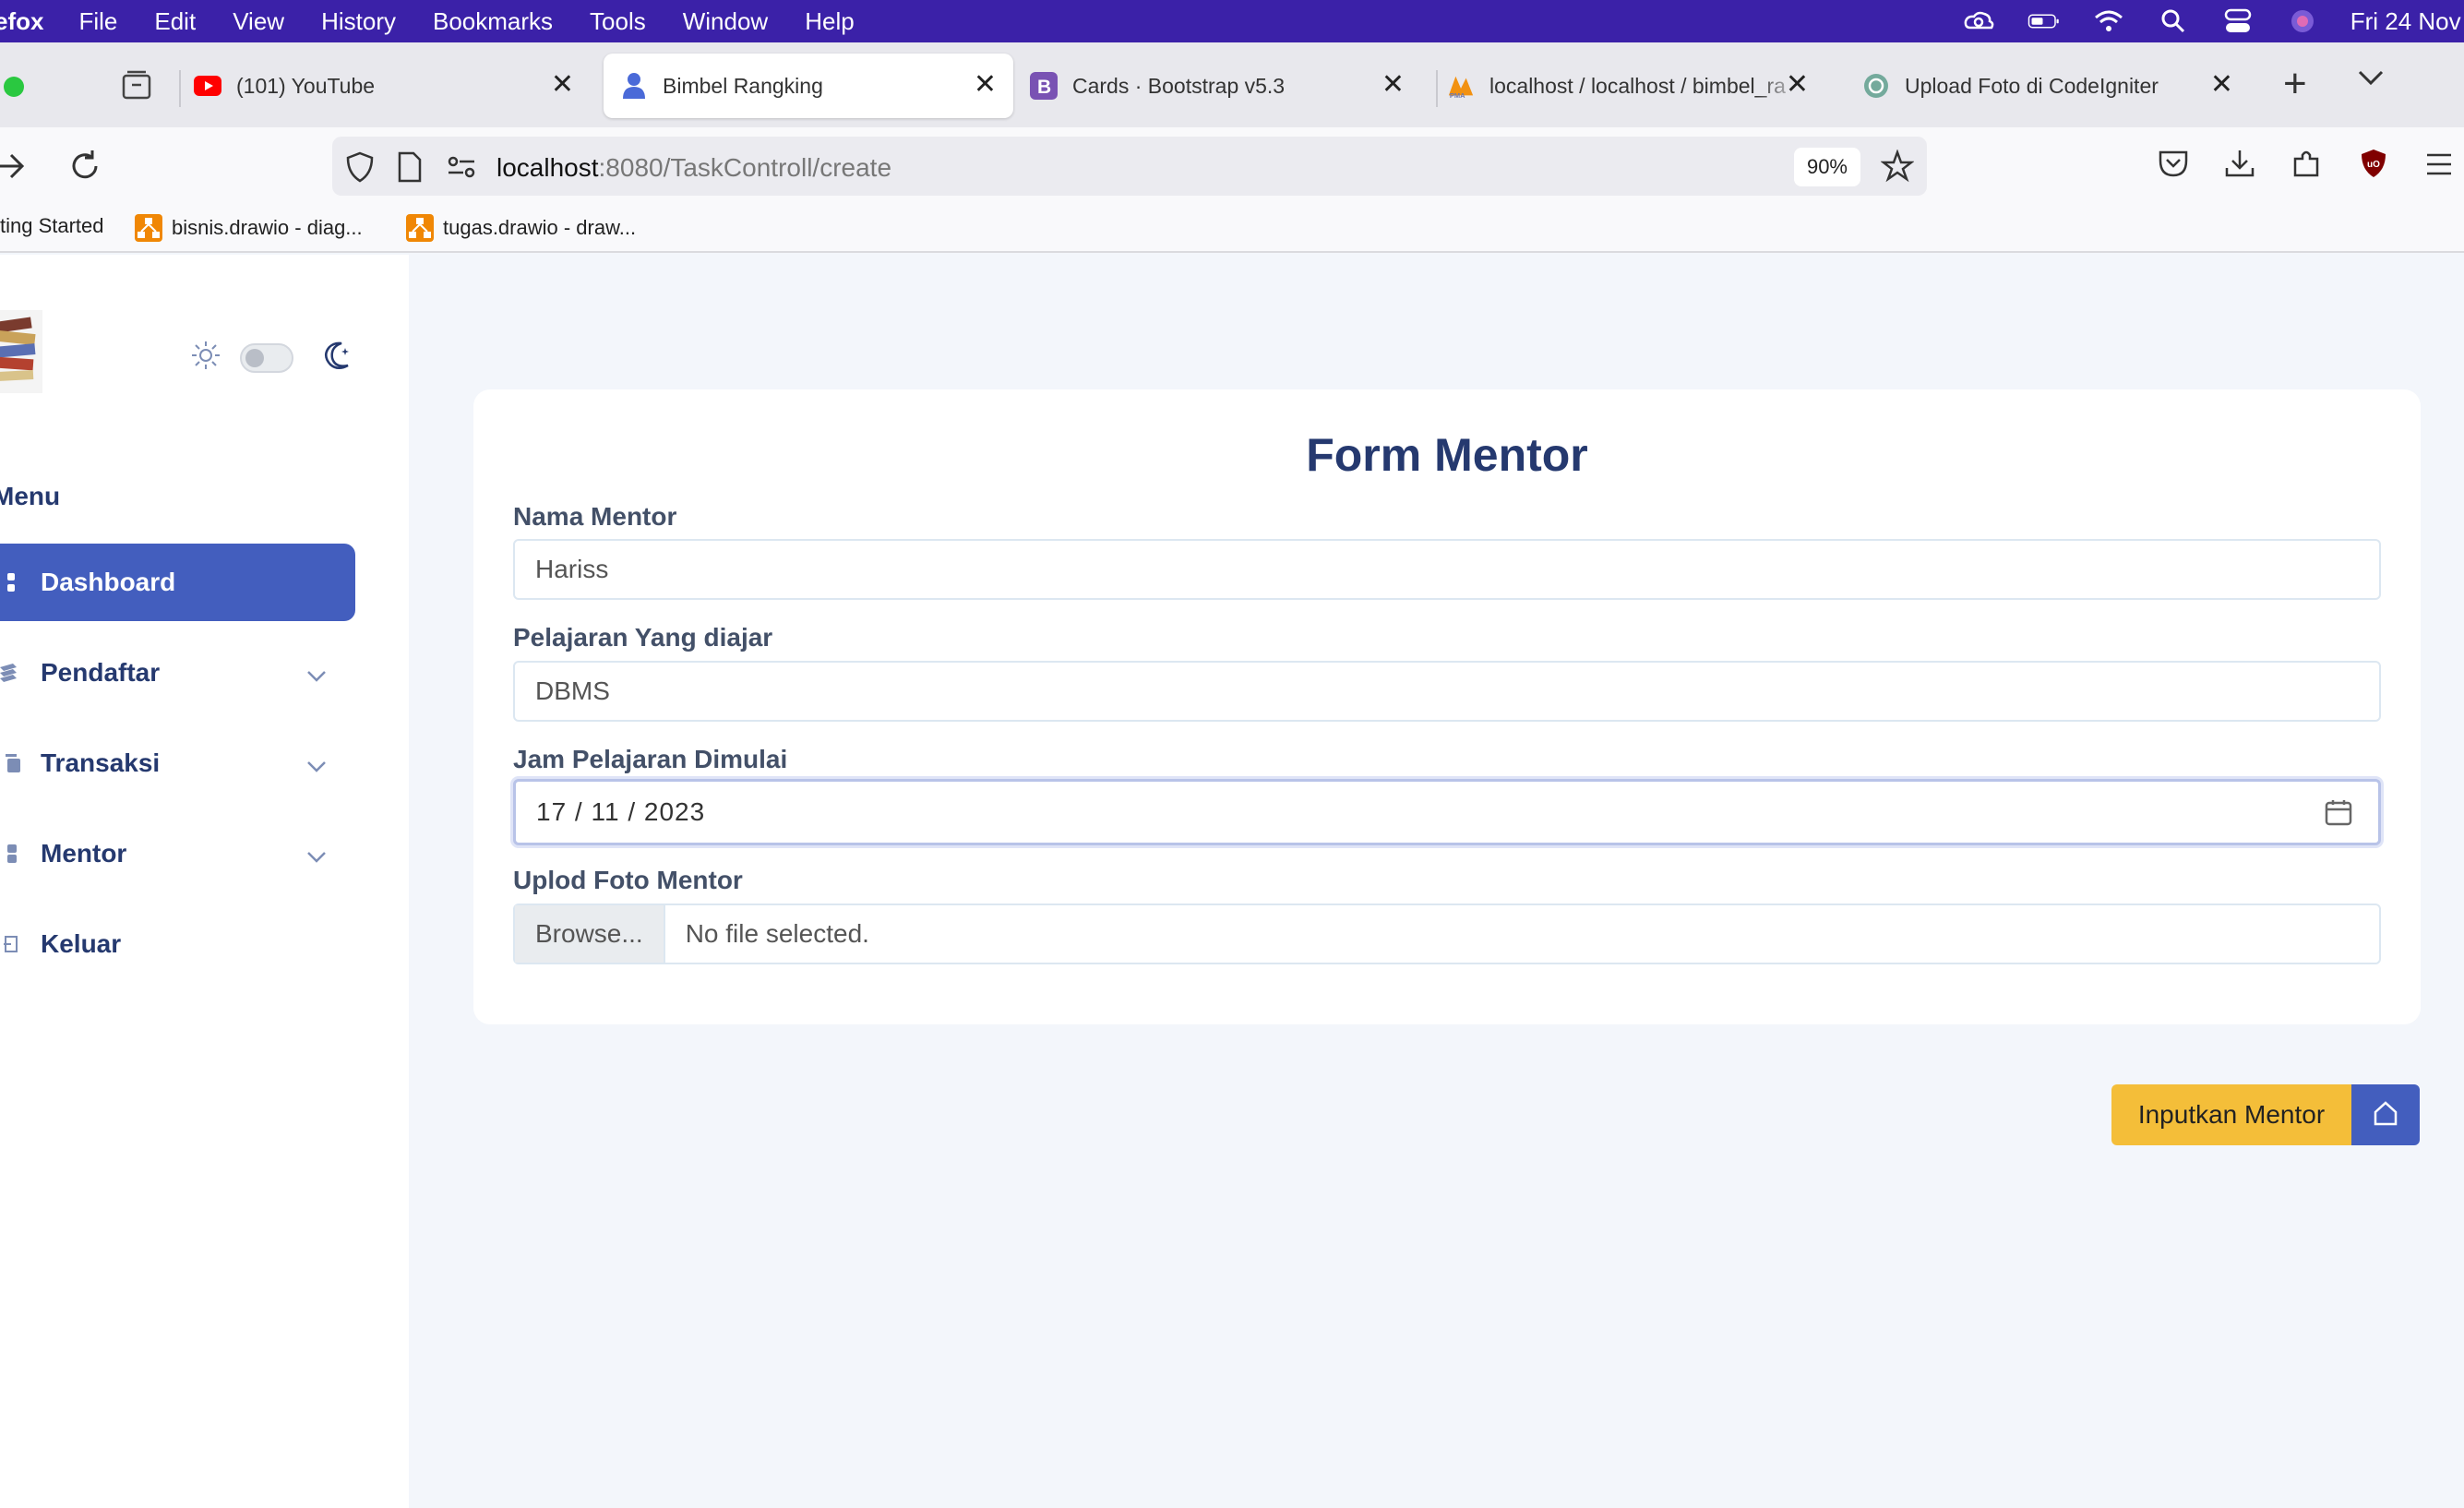  I want to click on home-button, so click(2385, 1114).